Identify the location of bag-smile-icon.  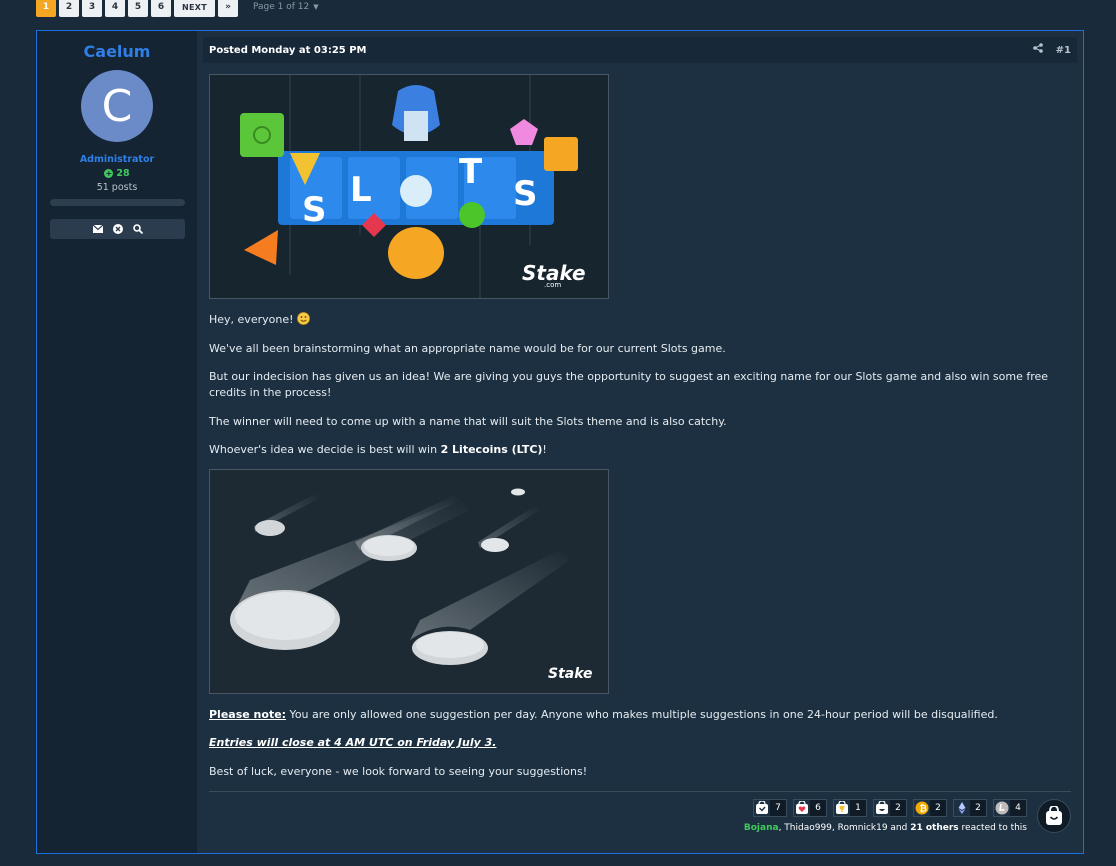
(1054, 815).